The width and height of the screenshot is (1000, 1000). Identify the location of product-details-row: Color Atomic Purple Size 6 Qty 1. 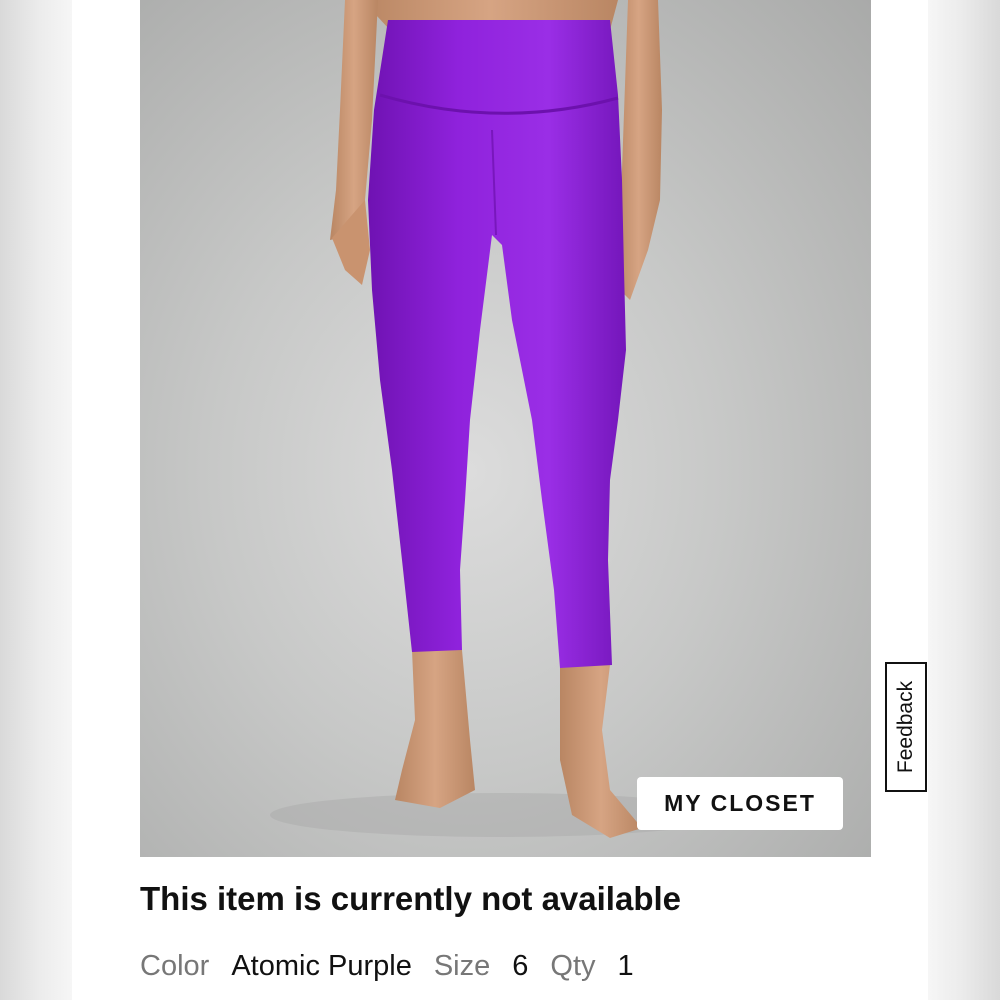
(398, 966).